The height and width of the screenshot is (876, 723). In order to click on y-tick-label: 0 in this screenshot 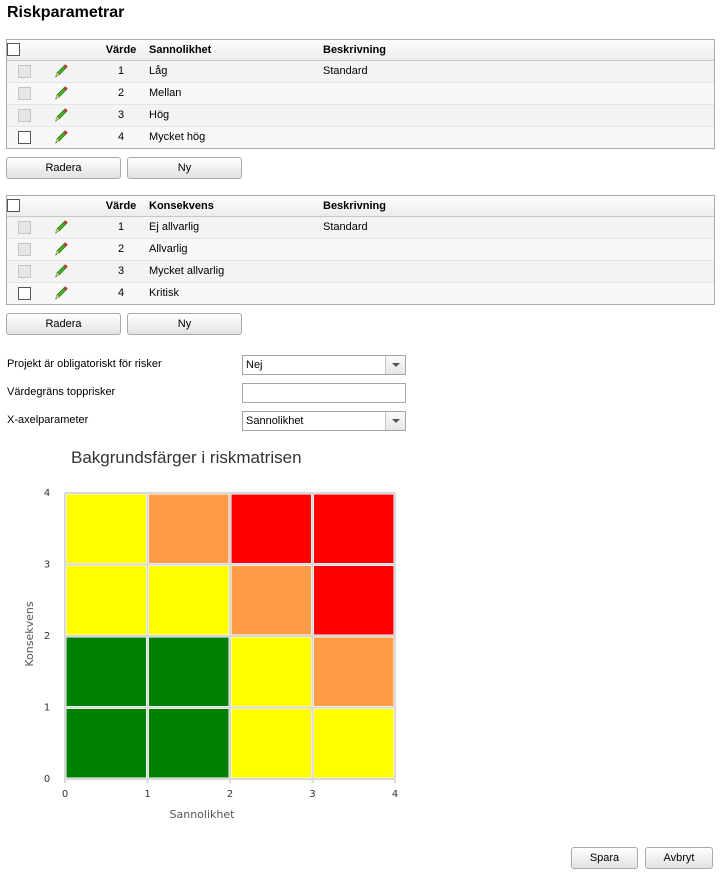, I will do `click(47, 779)`.